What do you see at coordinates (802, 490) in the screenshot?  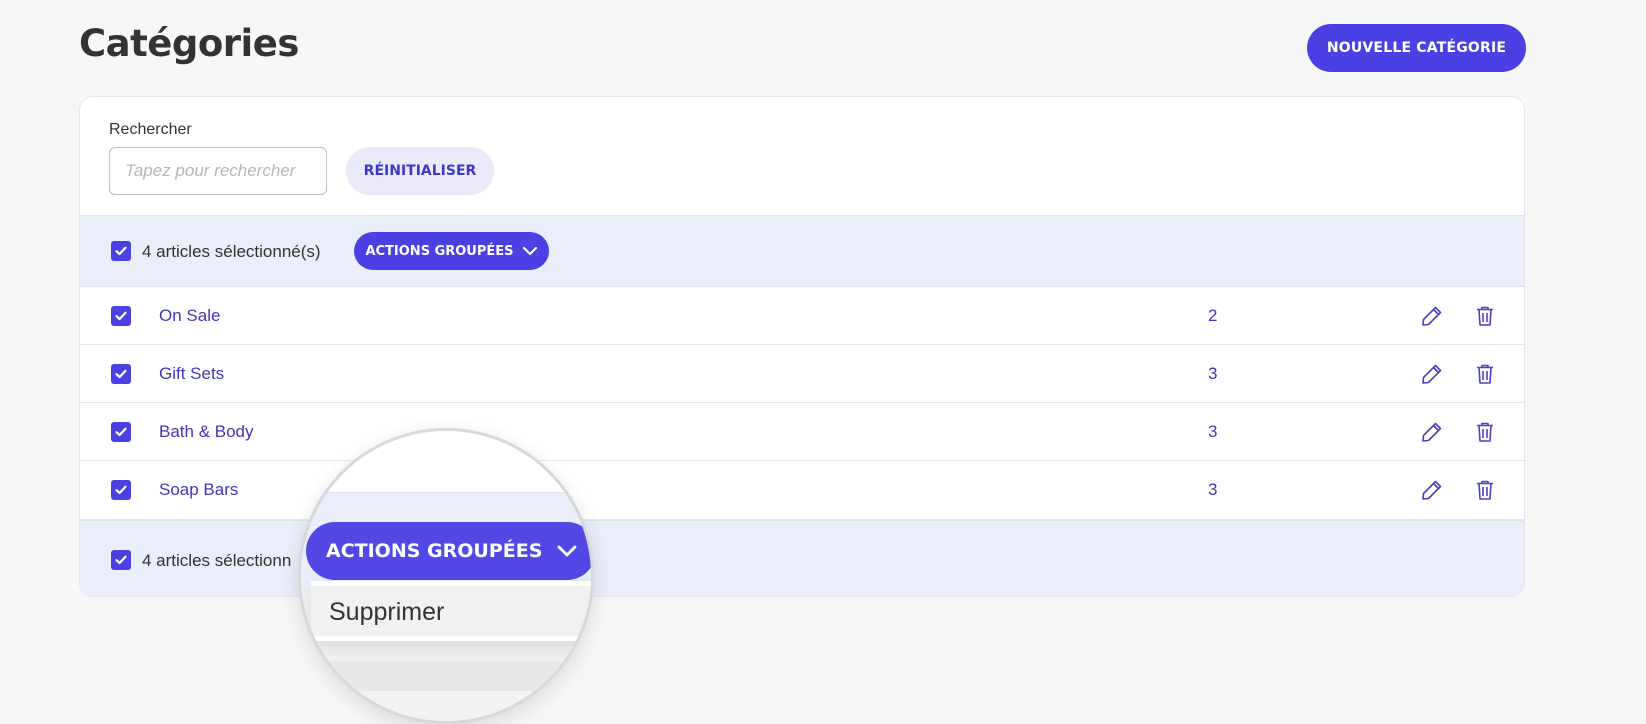 I see `table-row: Soap Bars 3` at bounding box center [802, 490].